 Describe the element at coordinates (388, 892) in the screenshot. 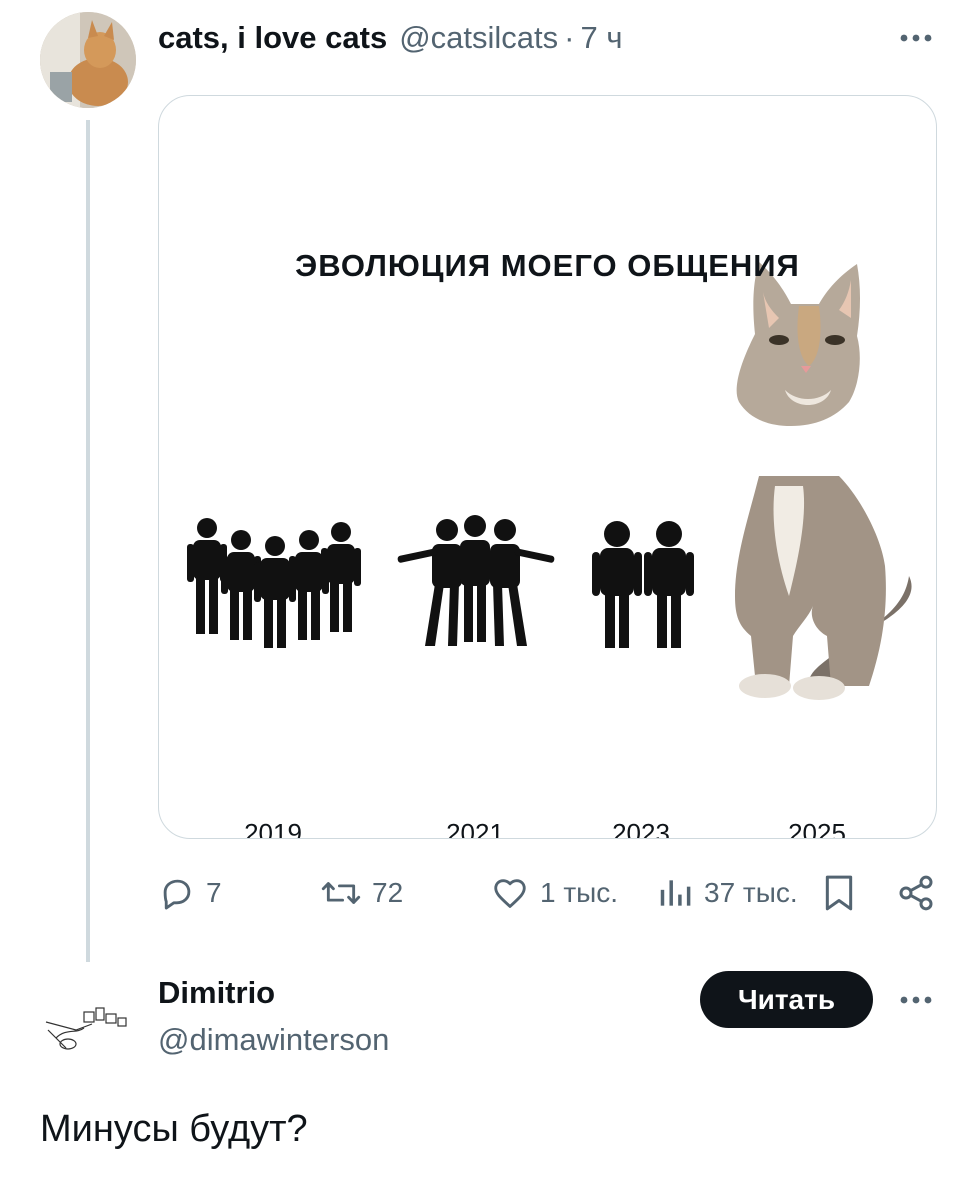

I see `repost-count: 72` at that location.